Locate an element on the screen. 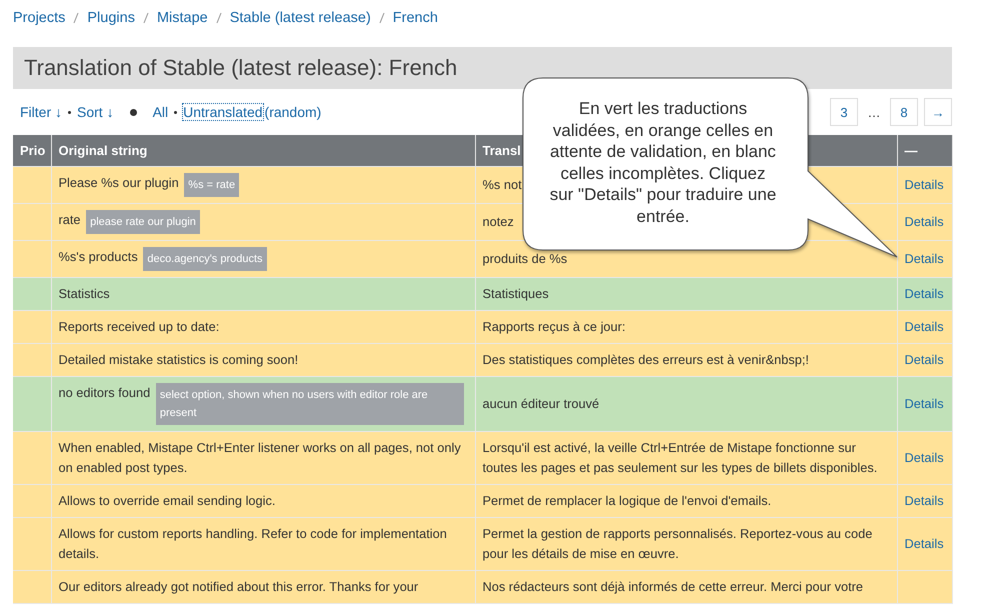  page-button: 3 is located at coordinates (844, 112).